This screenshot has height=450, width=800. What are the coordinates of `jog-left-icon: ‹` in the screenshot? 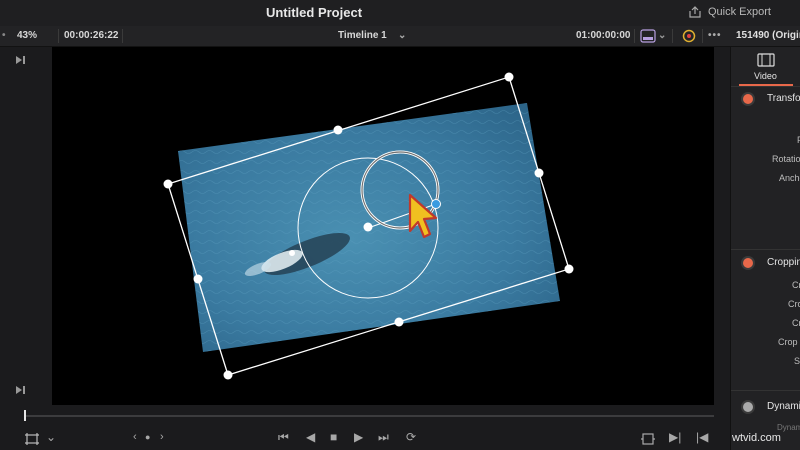 It's located at (135, 437).